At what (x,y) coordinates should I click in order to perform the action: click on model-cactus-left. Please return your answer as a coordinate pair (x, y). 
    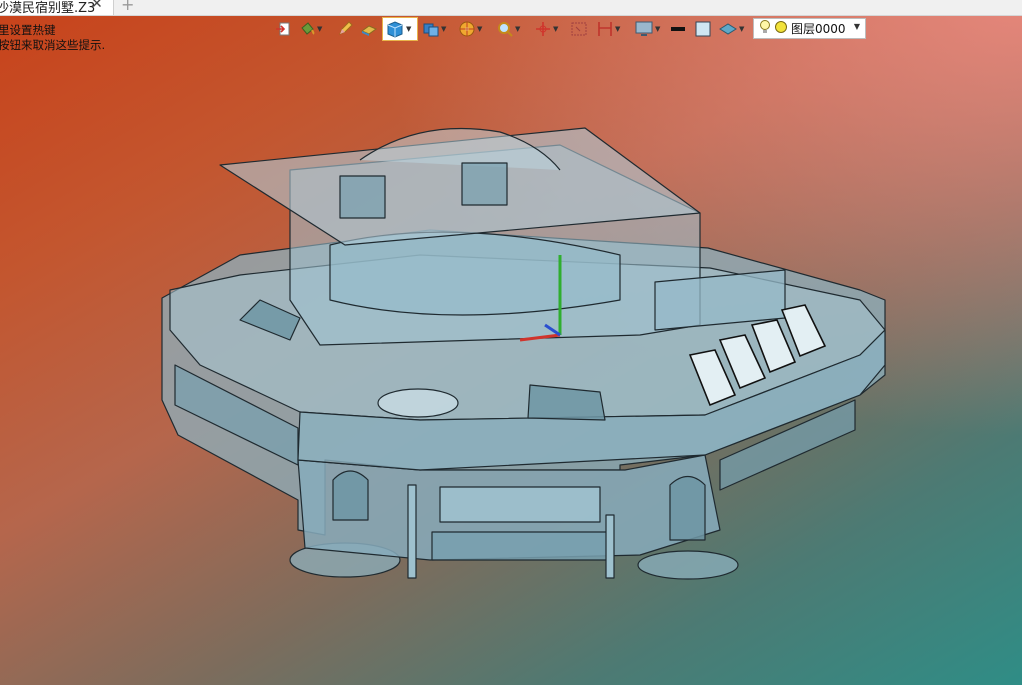
    Looking at the image, I should click on (412, 531).